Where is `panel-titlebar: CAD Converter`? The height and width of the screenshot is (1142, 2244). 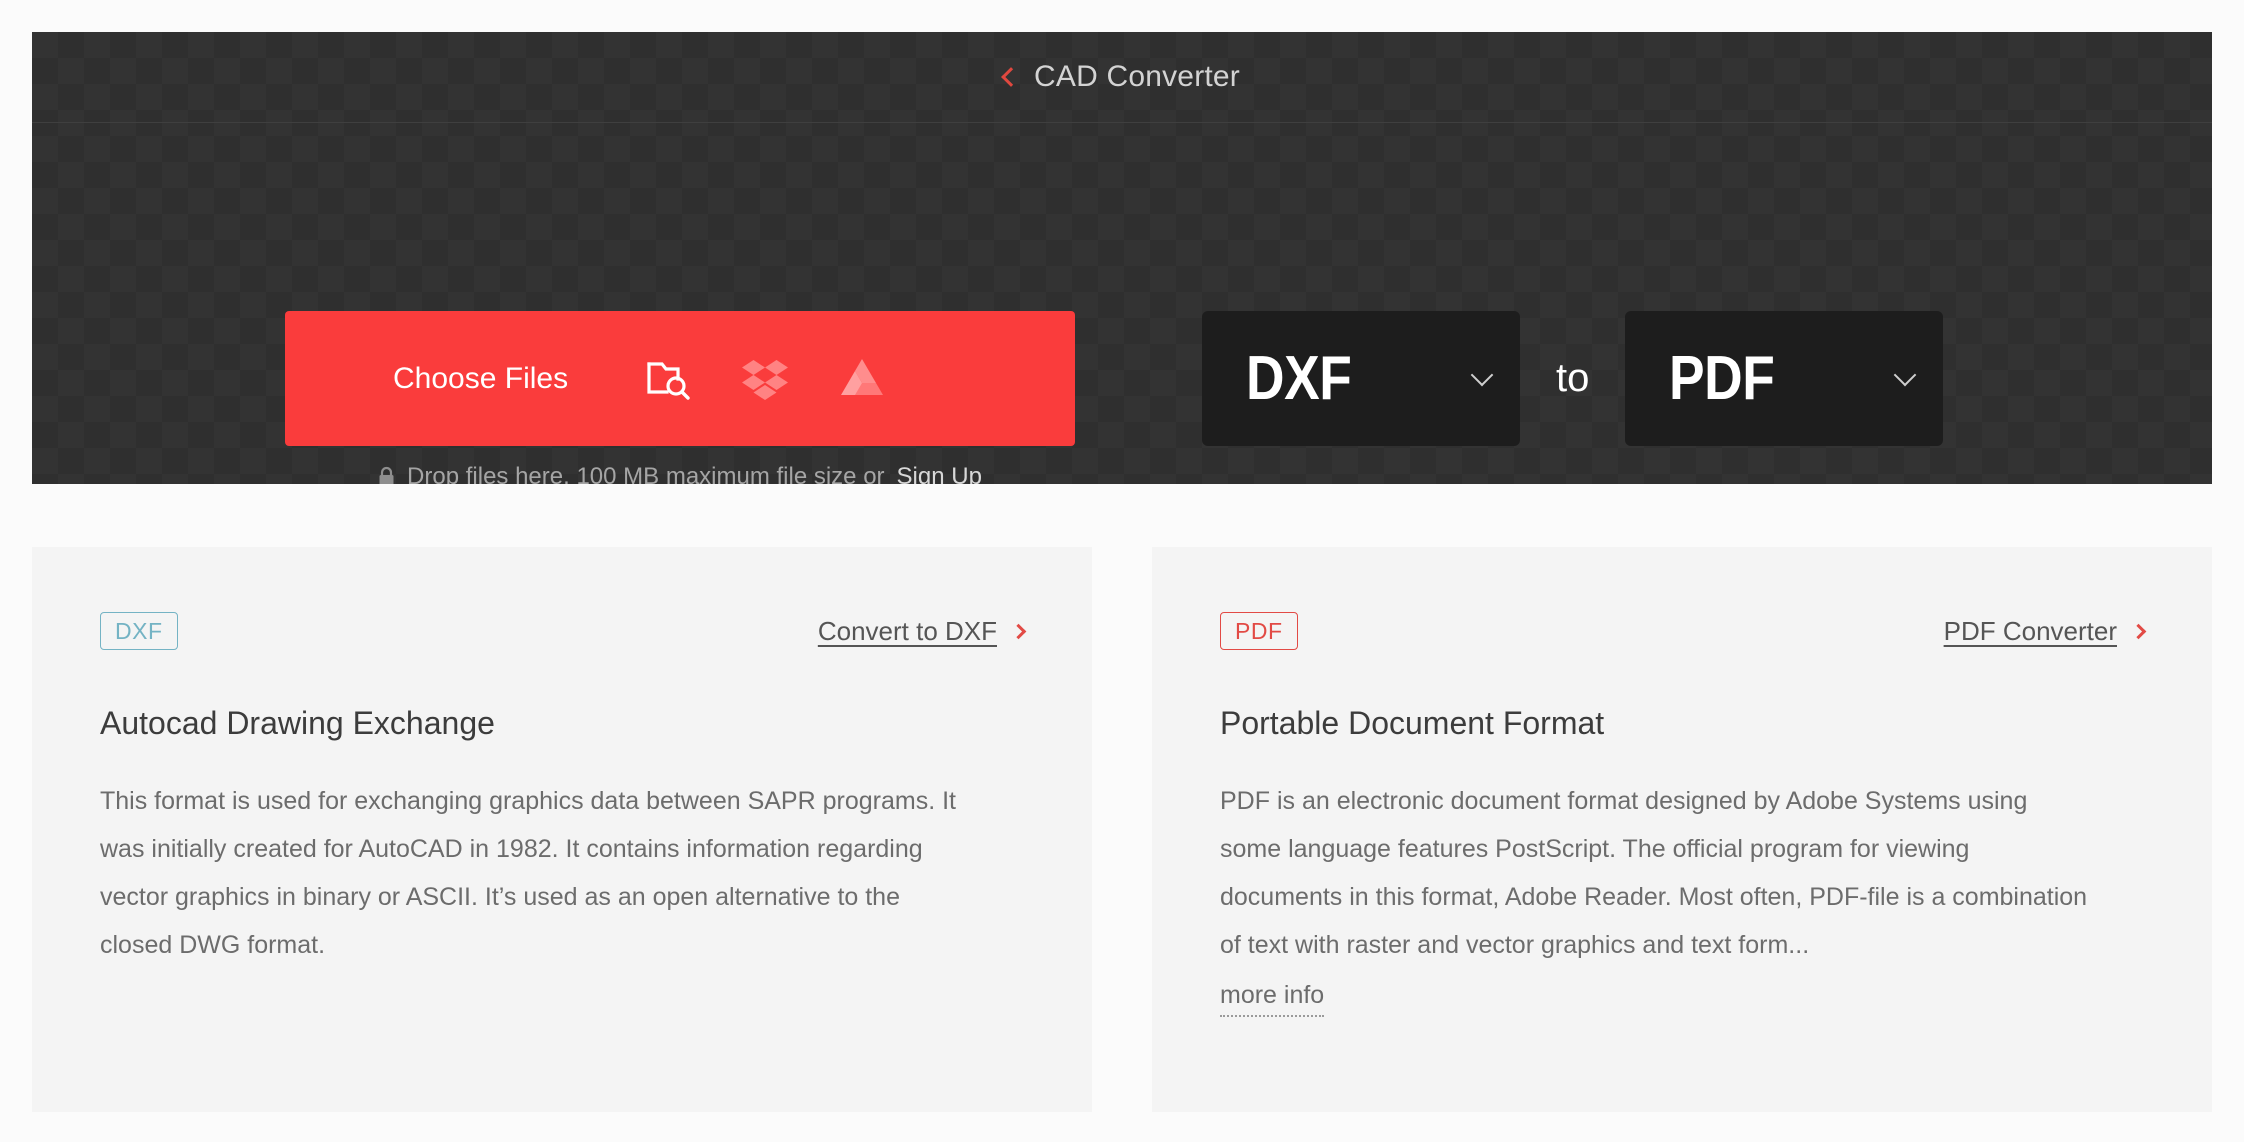 panel-titlebar: CAD Converter is located at coordinates (1122, 77).